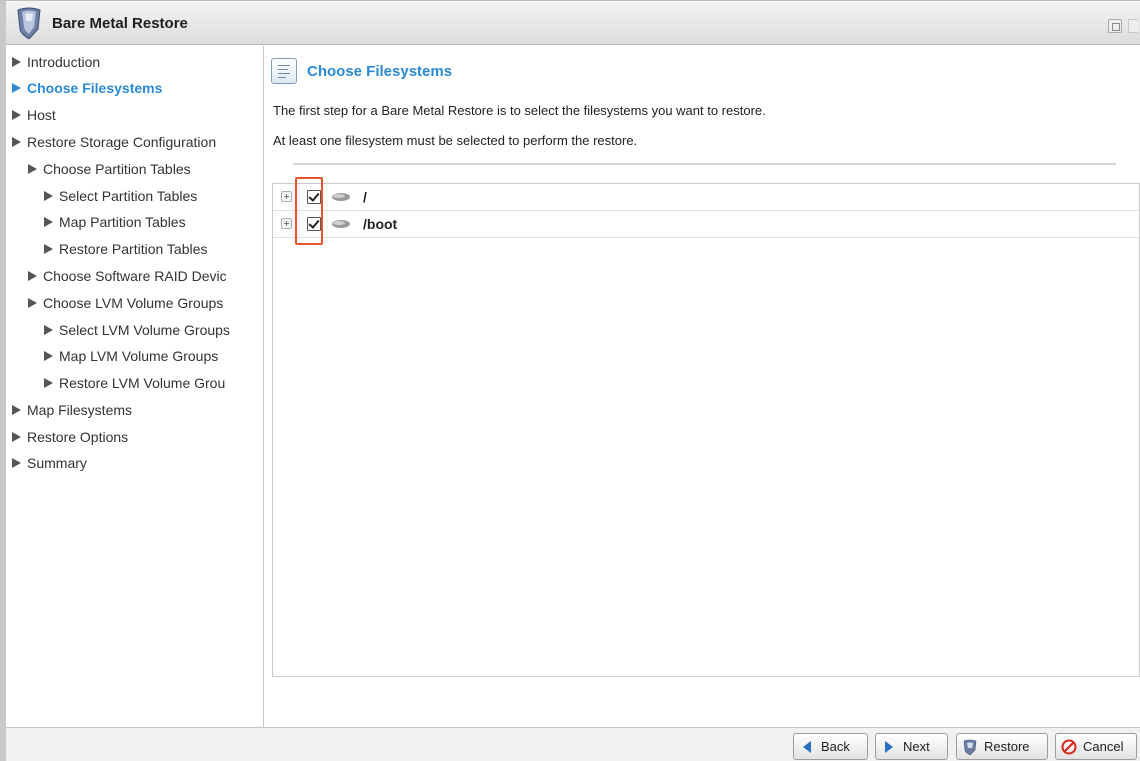  Describe the element at coordinates (136, 463) in the screenshot. I see `sidebar-item-summary: Summary` at that location.